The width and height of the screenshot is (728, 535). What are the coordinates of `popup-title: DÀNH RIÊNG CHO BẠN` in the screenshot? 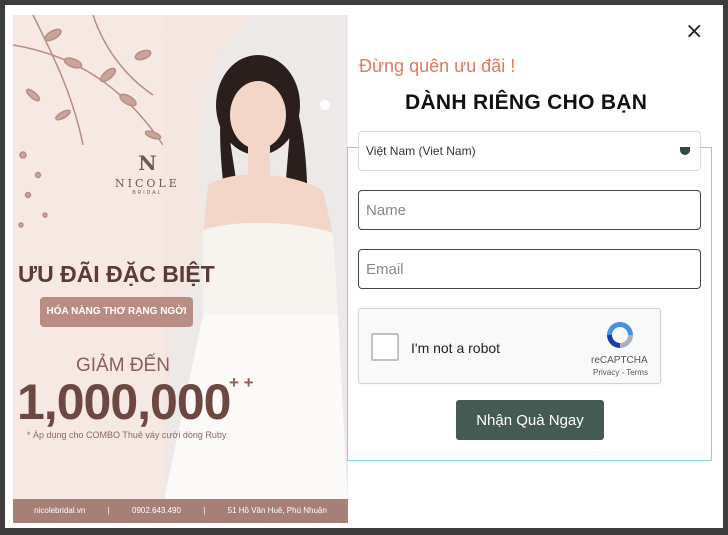 It's located at (526, 102).